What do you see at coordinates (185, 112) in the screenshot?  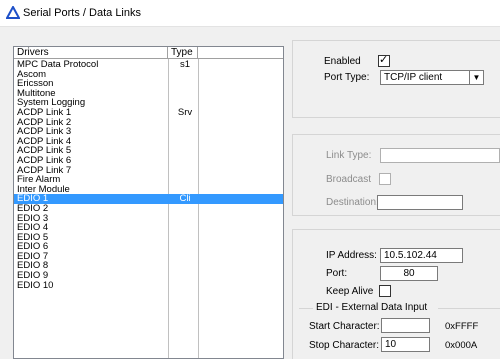 I see `driver-type: Srv` at bounding box center [185, 112].